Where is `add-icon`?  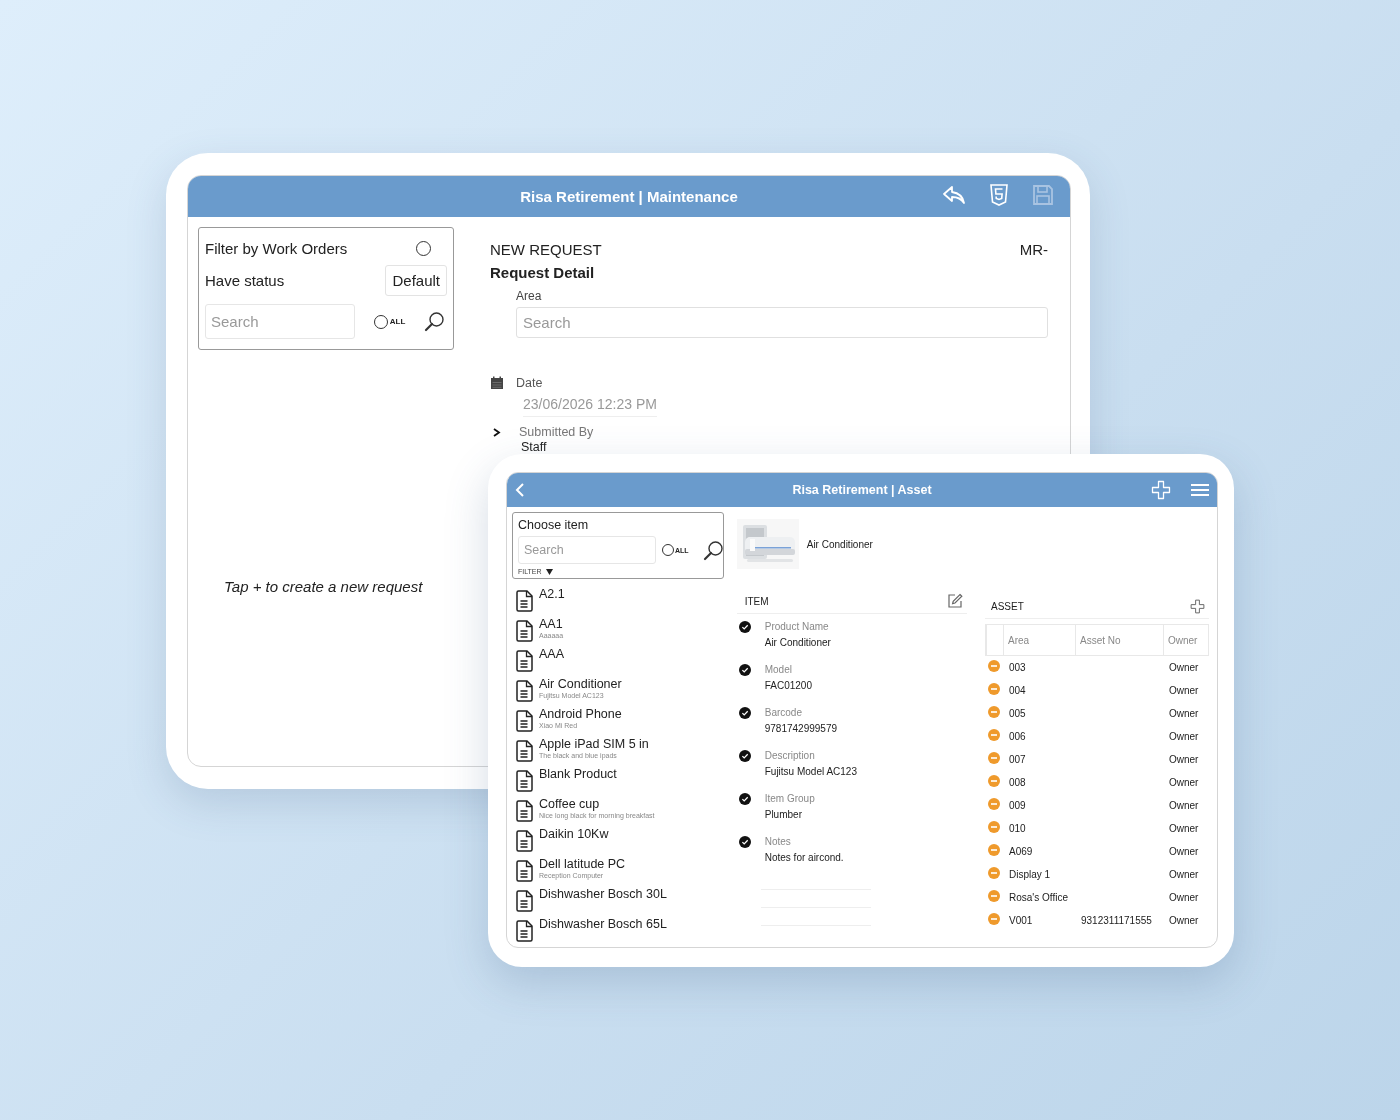
add-icon is located at coordinates (1197, 606).